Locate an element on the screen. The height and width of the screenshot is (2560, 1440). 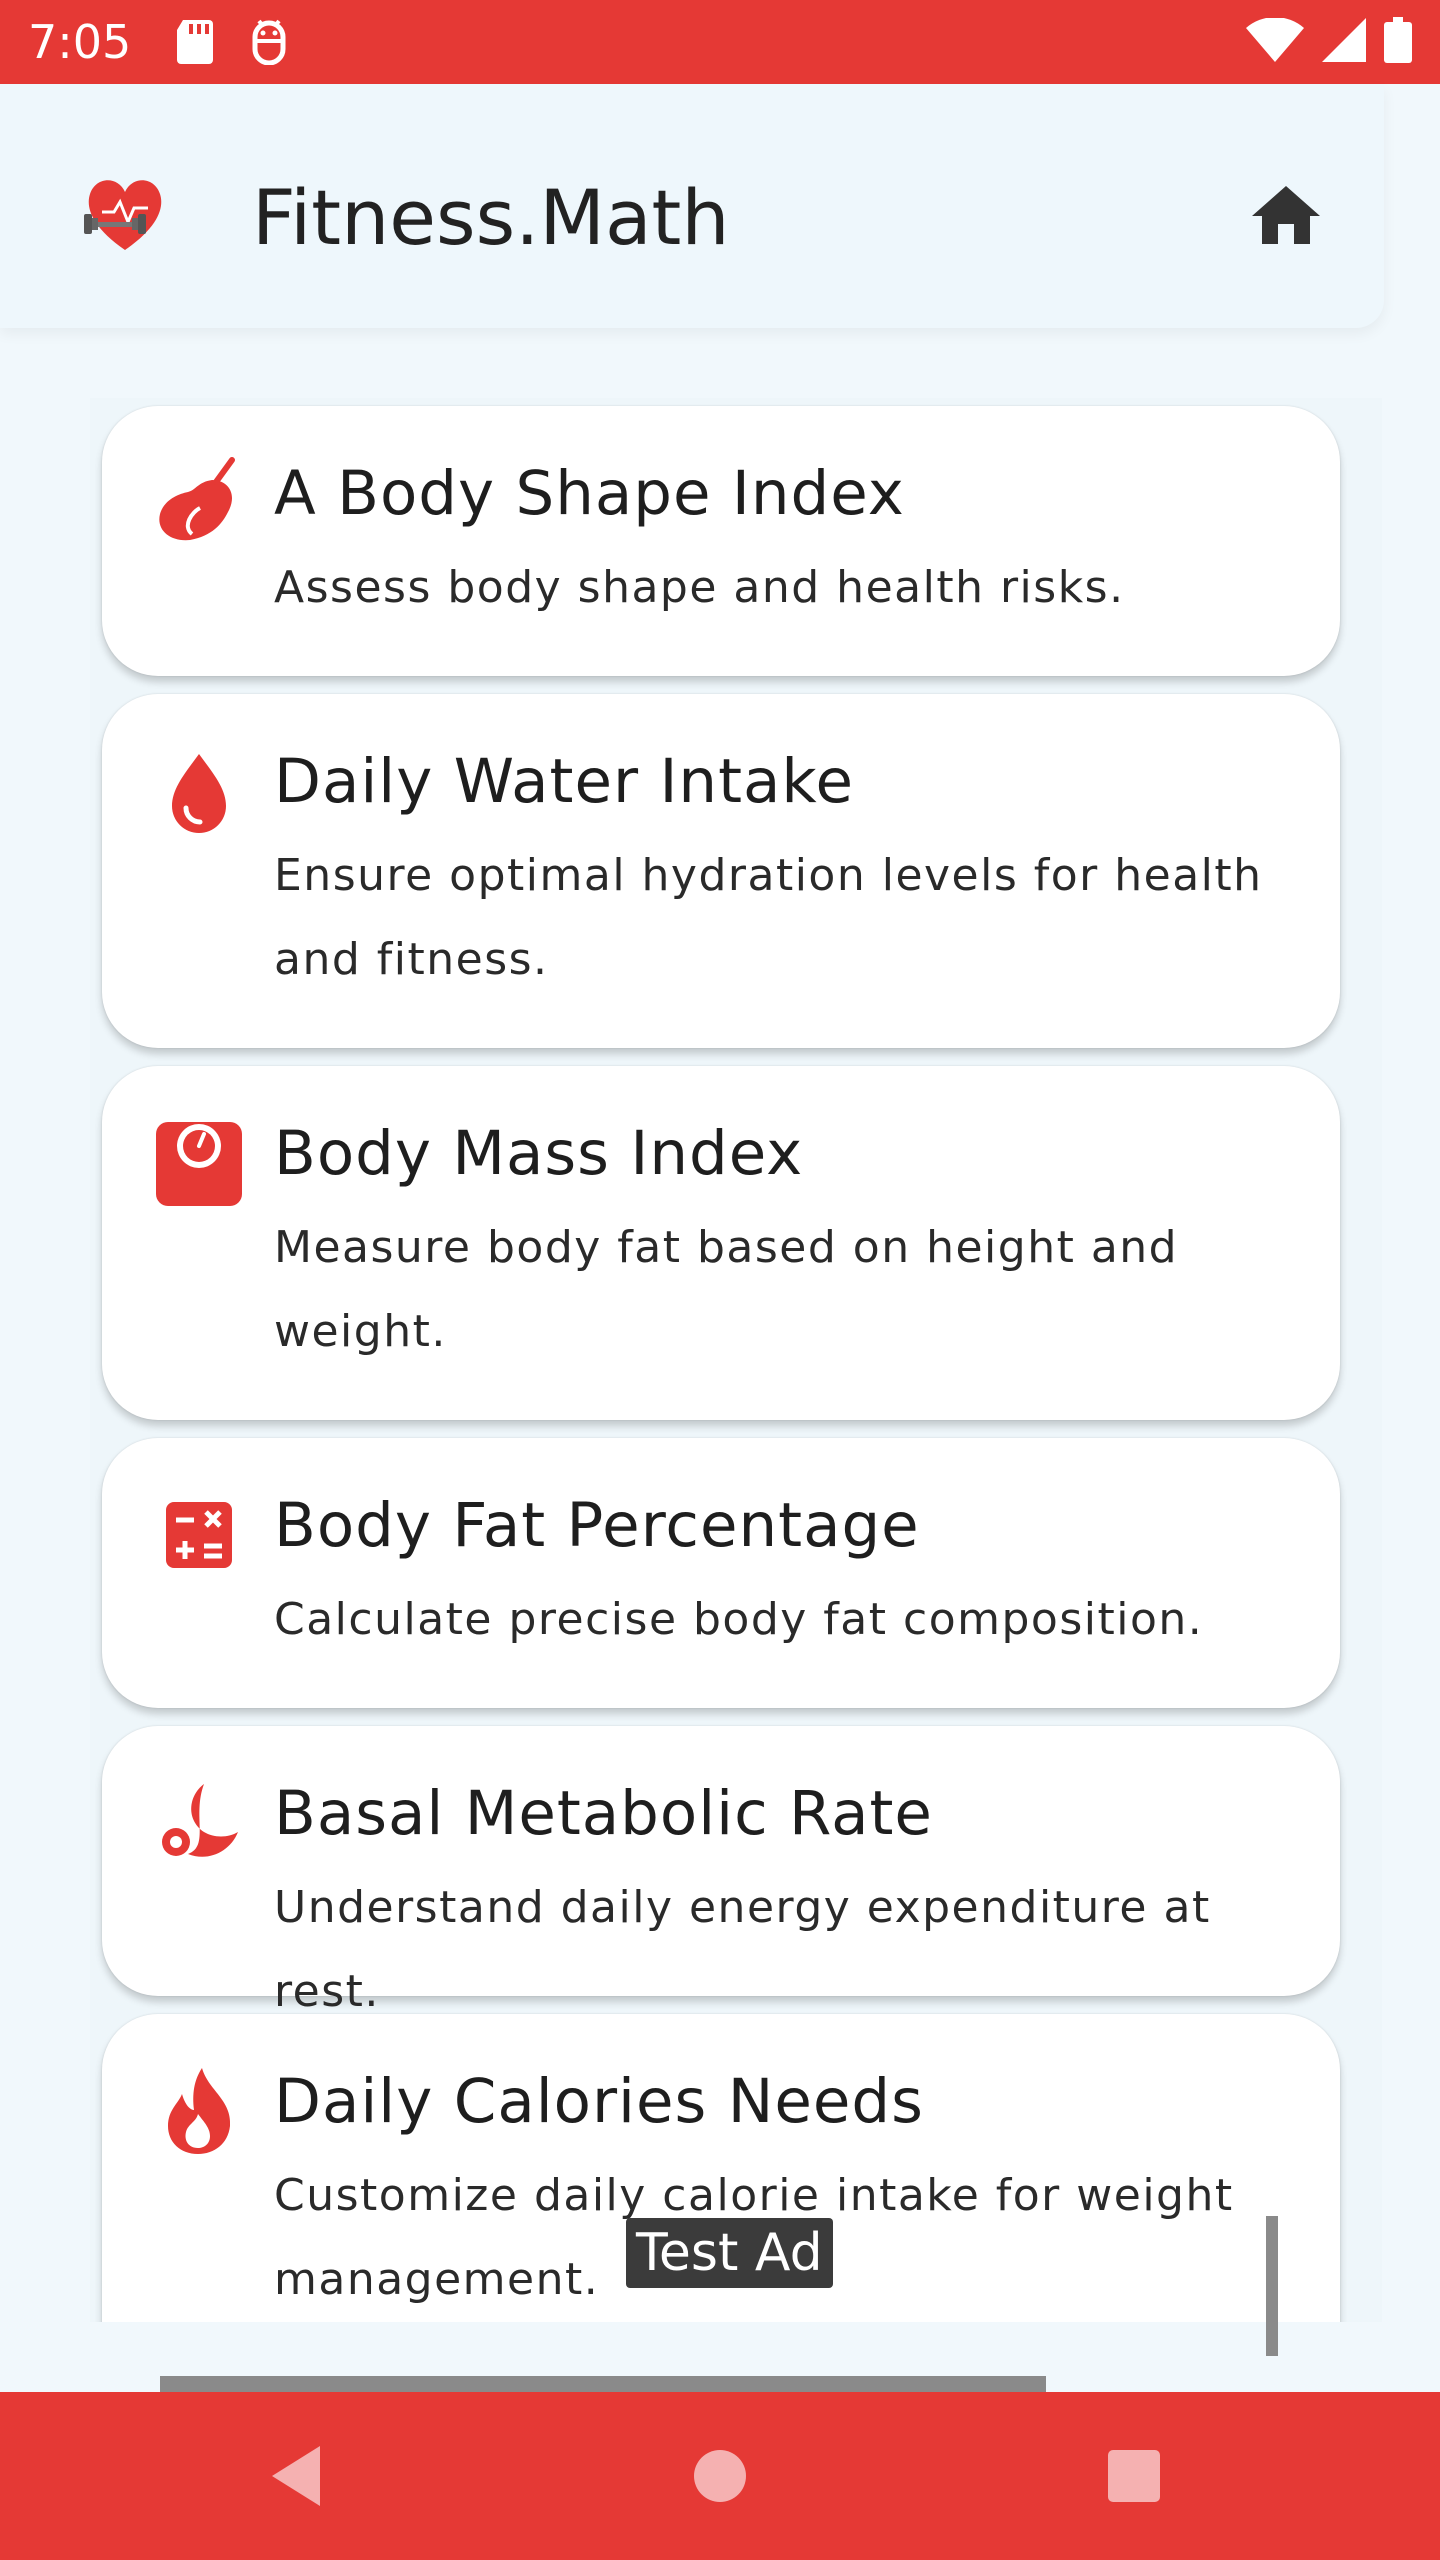
card-description: Assess body shape and health risks. is located at coordinates (699, 587).